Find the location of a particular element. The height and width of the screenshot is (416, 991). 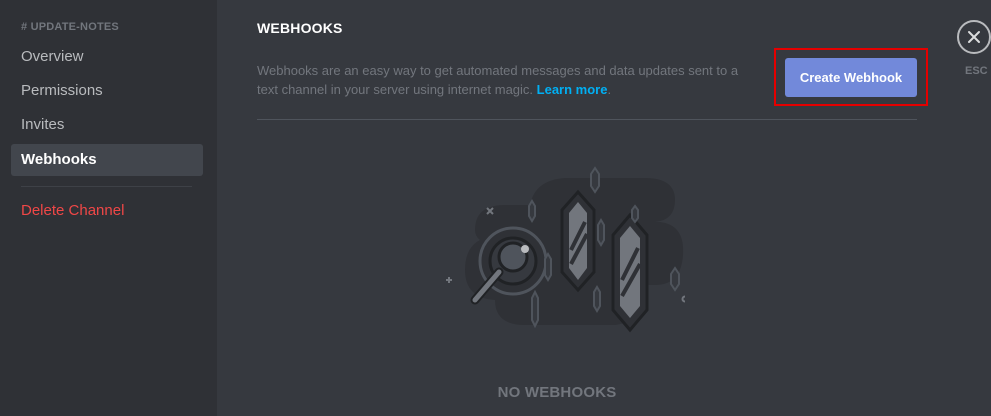

sidebar-item-permissions: Permissions is located at coordinates (107, 91).